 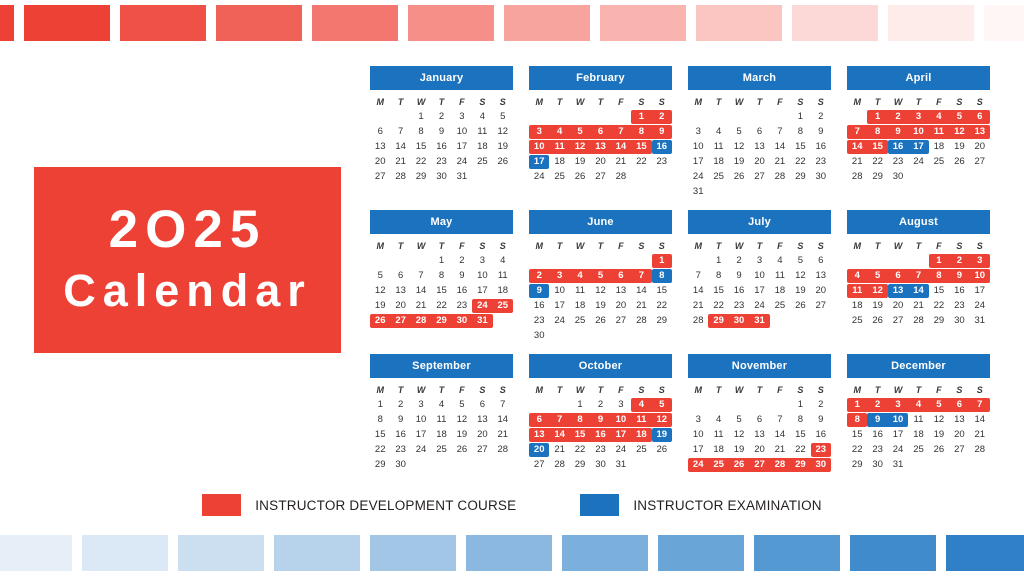 I want to click on day-cell: 16, so click(x=739, y=291).